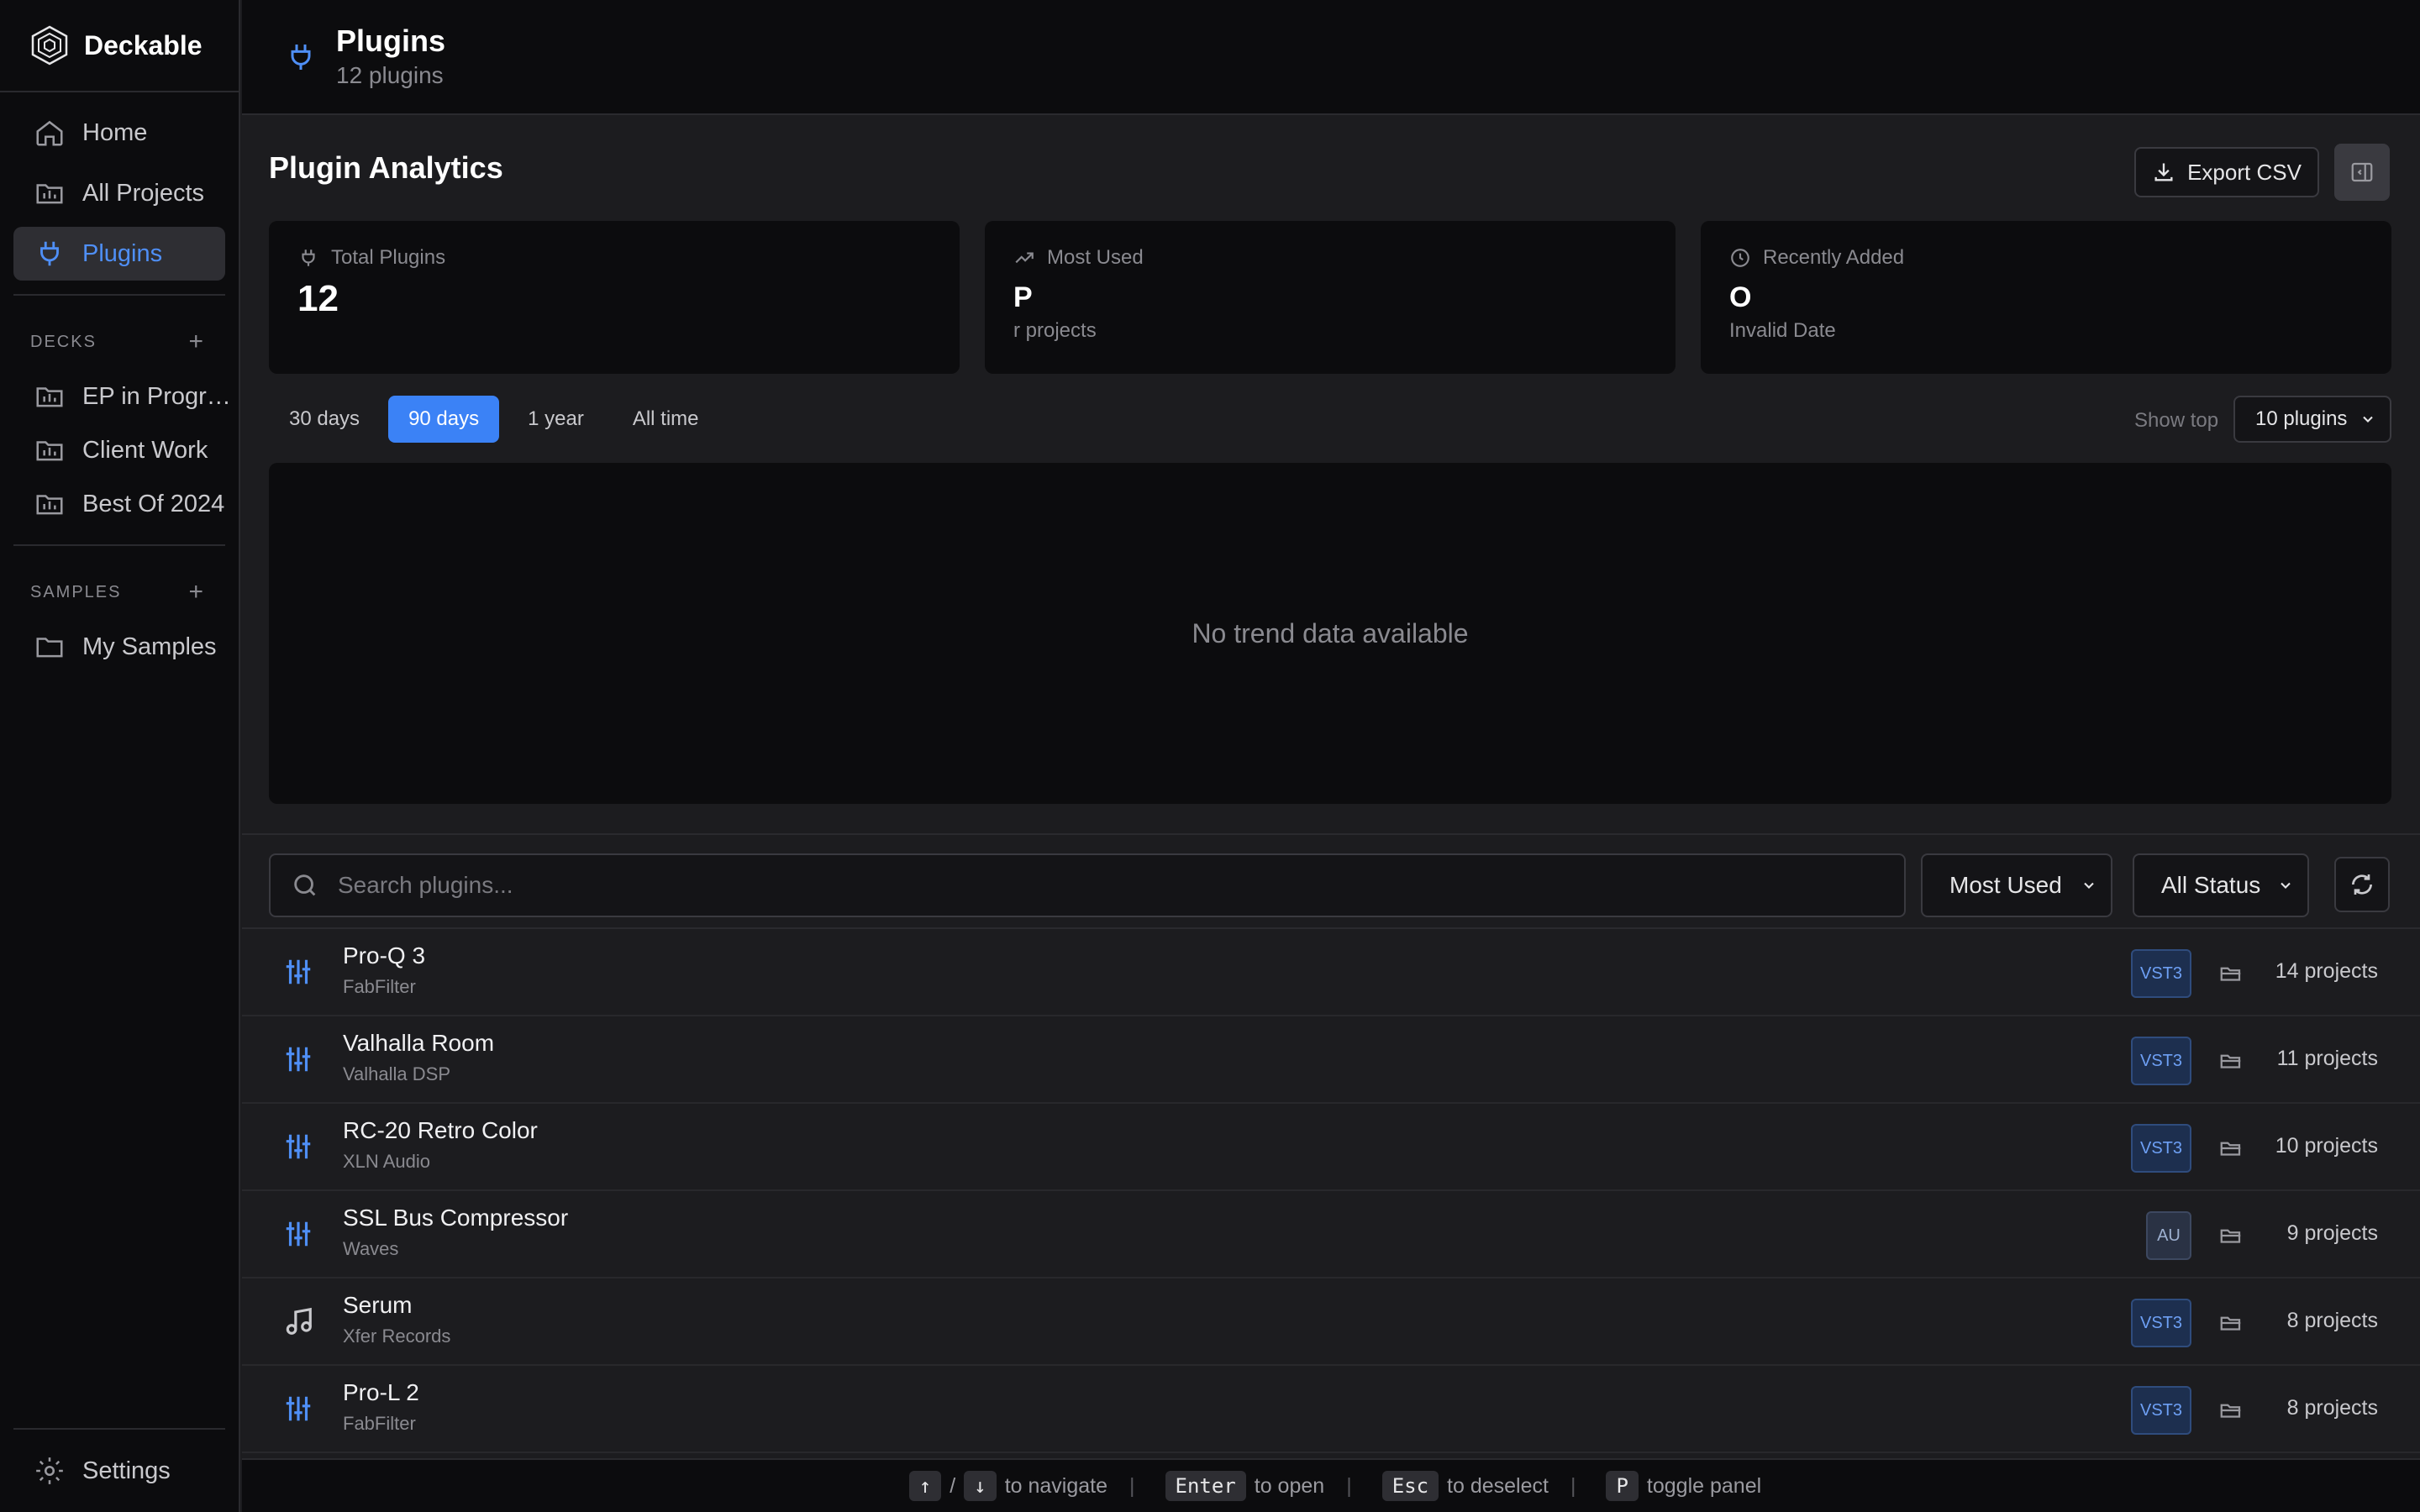 This screenshot has height=1512, width=2420. Describe the element at coordinates (2168, 1235) in the screenshot. I see `format-badge: AU` at that location.